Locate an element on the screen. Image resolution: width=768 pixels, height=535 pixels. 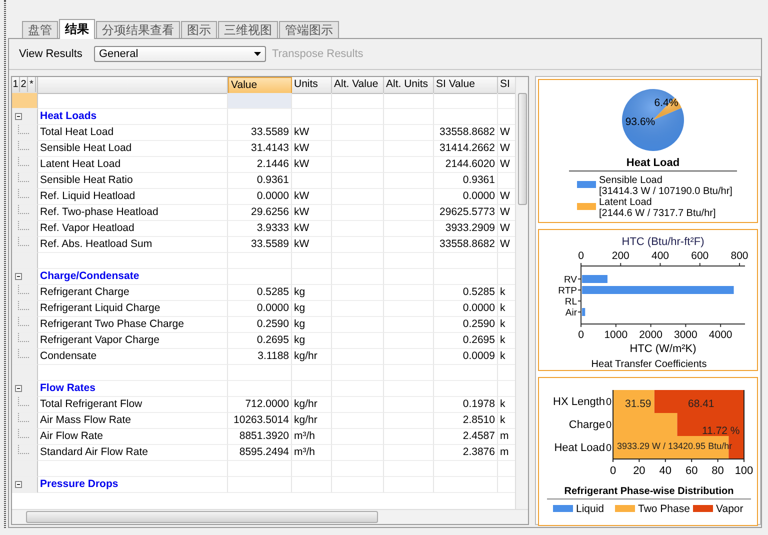
table-cell: kg/hr is located at coordinates (312, 357).